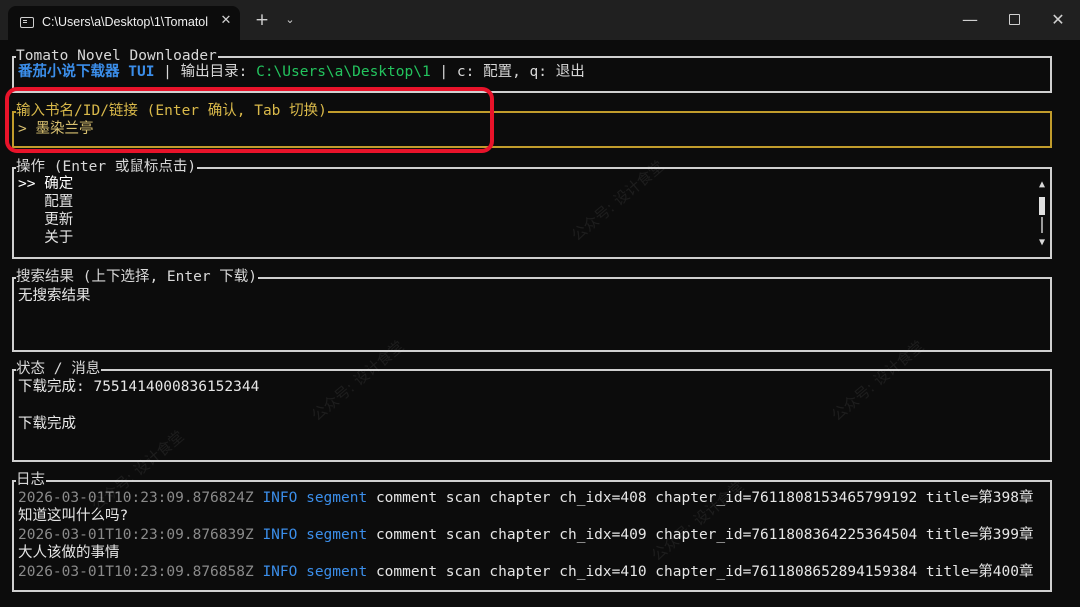 The width and height of the screenshot is (1080, 607). What do you see at coordinates (27, 22) in the screenshot?
I see `terminal-icon` at bounding box center [27, 22].